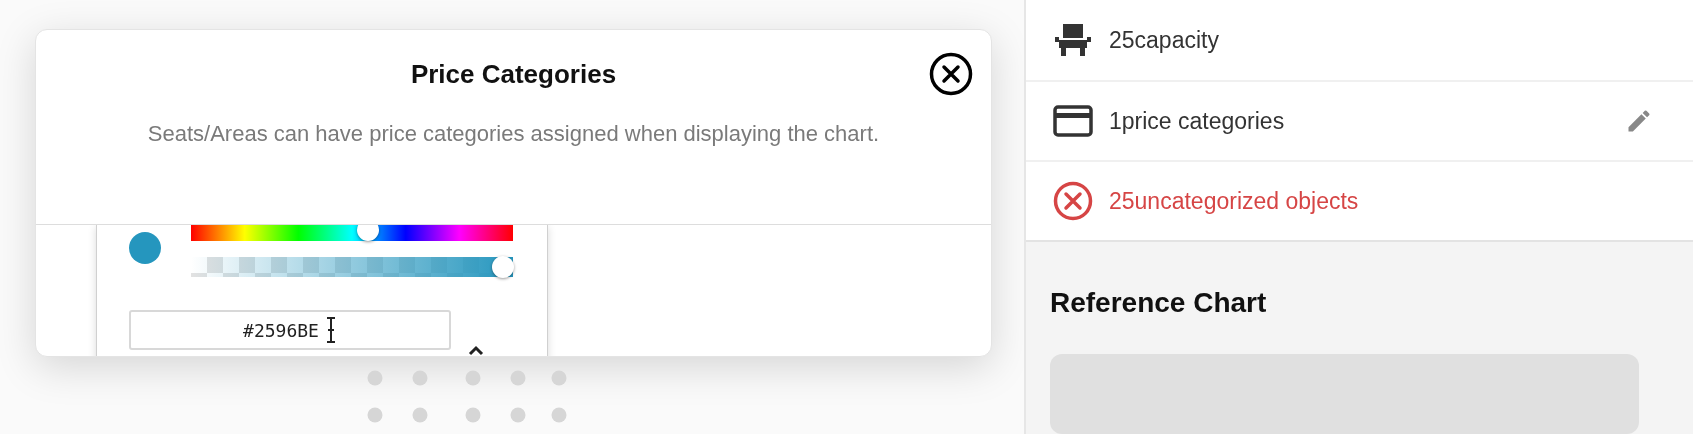 Image resolution: width=1693 pixels, height=434 pixels. I want to click on hue-slider, so click(352, 233).